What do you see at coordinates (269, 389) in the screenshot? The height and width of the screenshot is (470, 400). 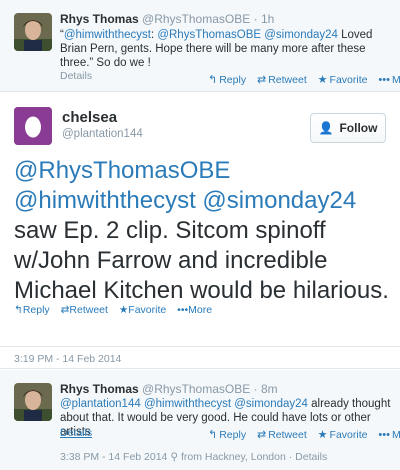 I see `timestamp: 8m` at bounding box center [269, 389].